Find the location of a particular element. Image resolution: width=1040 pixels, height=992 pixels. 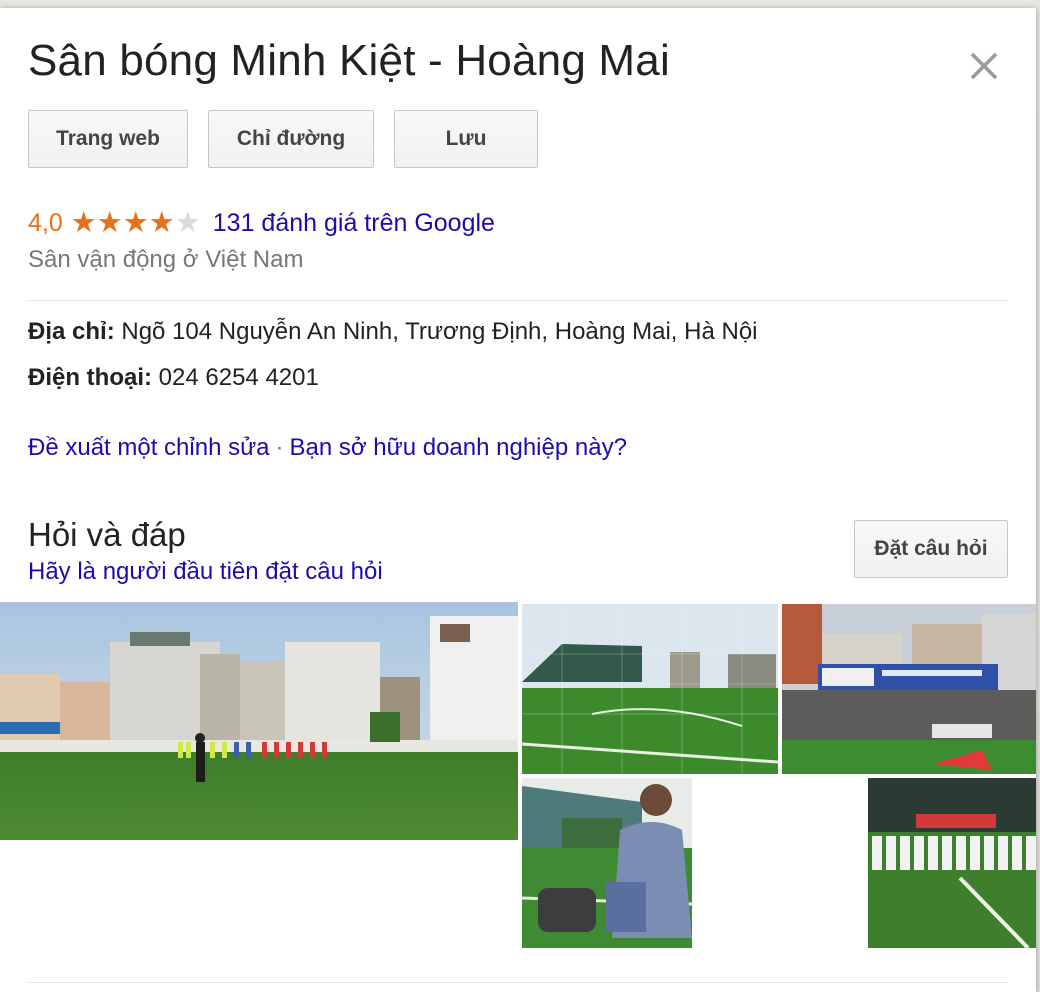

suggest-edit-link: Đề xuất một chỉnh sửa is located at coordinates (149, 447).